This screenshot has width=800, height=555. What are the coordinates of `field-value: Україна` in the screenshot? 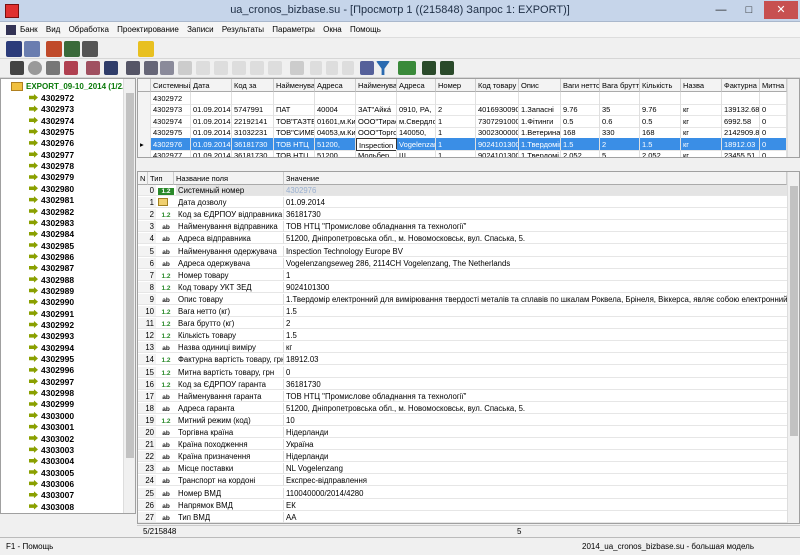 It's located at (535, 445).